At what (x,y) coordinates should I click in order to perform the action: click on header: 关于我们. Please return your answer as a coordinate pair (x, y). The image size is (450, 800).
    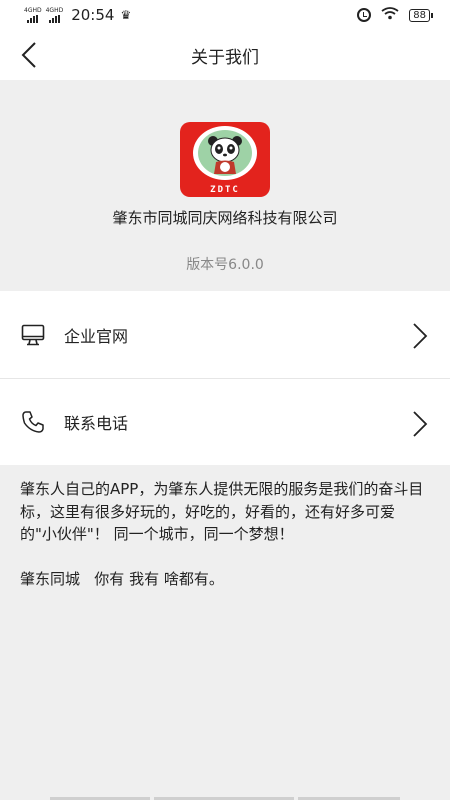
    Looking at the image, I should click on (225, 55).